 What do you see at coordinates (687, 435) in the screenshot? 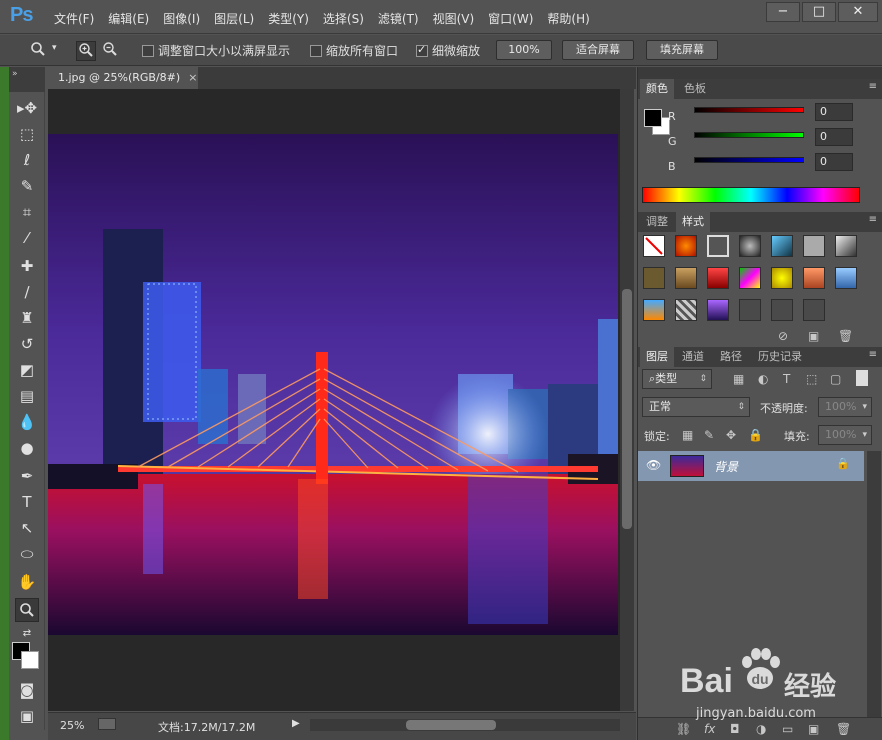
I see `lock-transparent-icon: ▦` at bounding box center [687, 435].